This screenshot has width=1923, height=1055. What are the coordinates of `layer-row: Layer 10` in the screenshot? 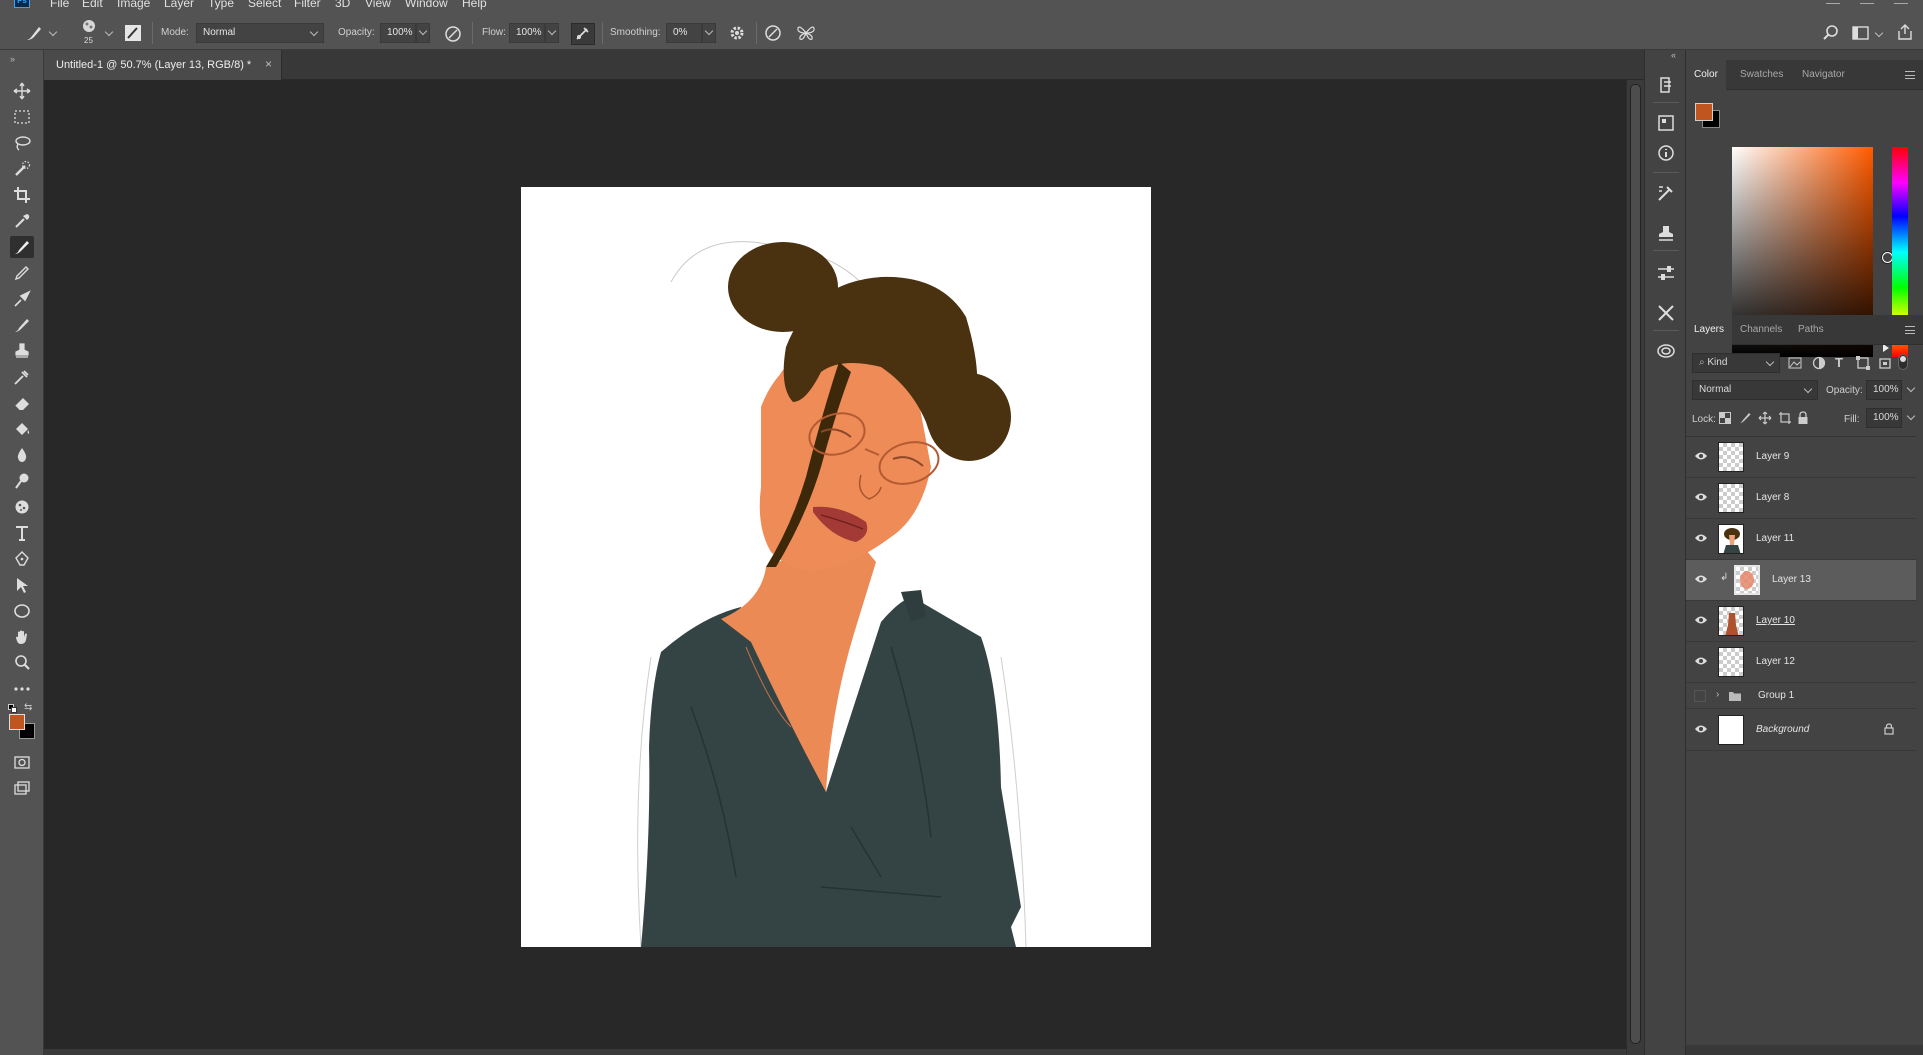 It's located at (1801, 621).